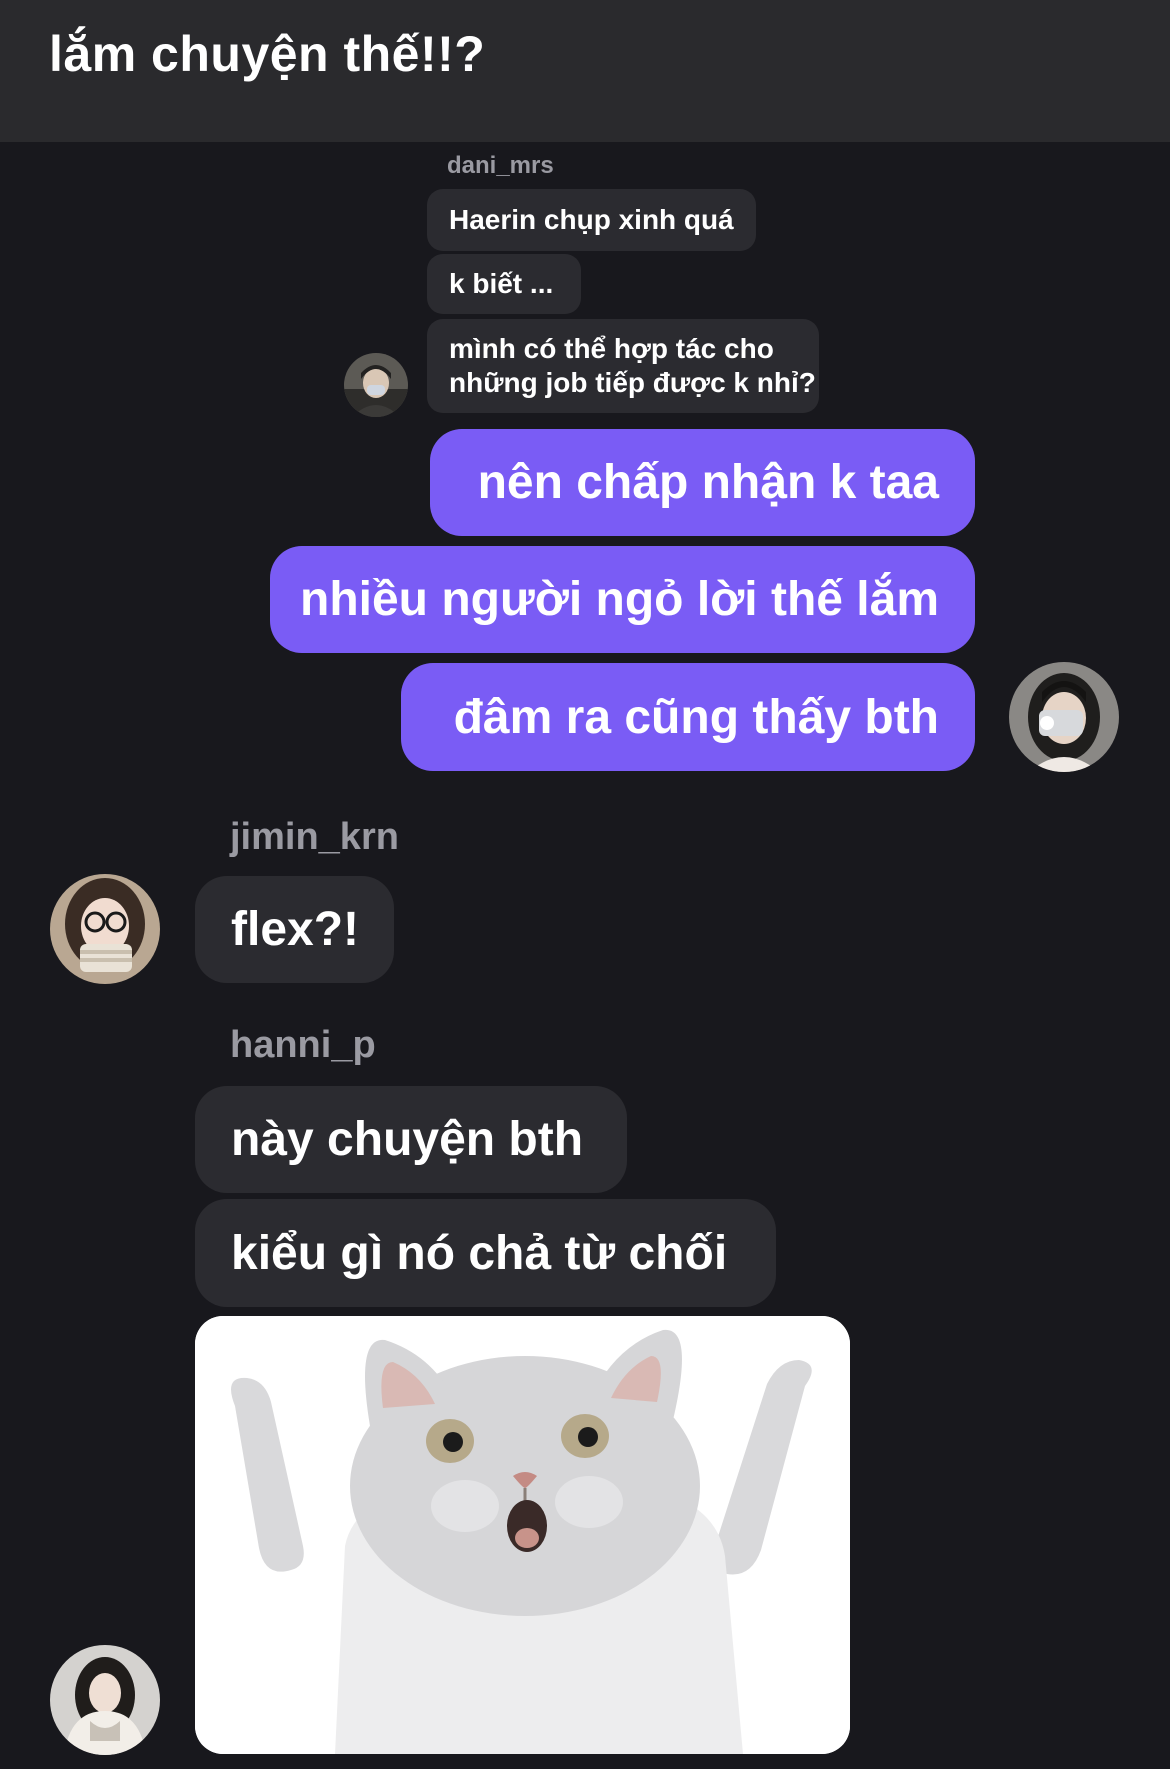 The image size is (1170, 1769). I want to click on message-text: Haerin chụp xinh quá, so click(591, 219).